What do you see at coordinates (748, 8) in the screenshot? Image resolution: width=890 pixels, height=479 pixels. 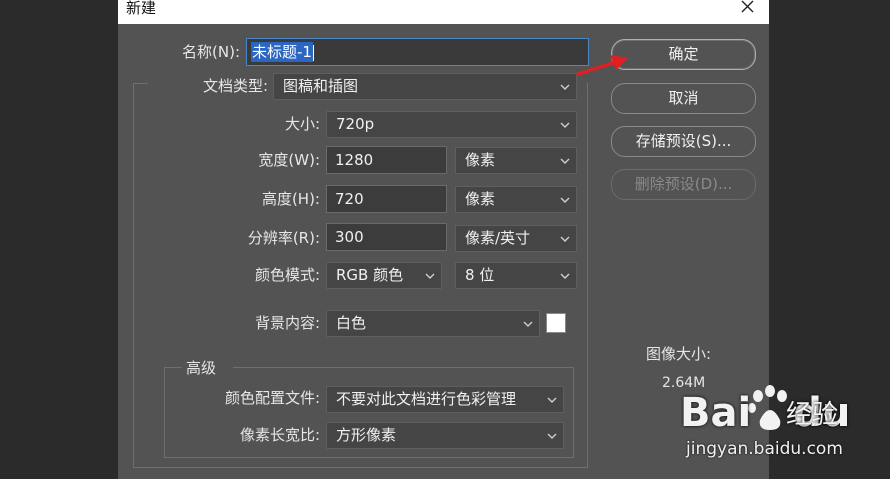 I see `close-icon` at bounding box center [748, 8].